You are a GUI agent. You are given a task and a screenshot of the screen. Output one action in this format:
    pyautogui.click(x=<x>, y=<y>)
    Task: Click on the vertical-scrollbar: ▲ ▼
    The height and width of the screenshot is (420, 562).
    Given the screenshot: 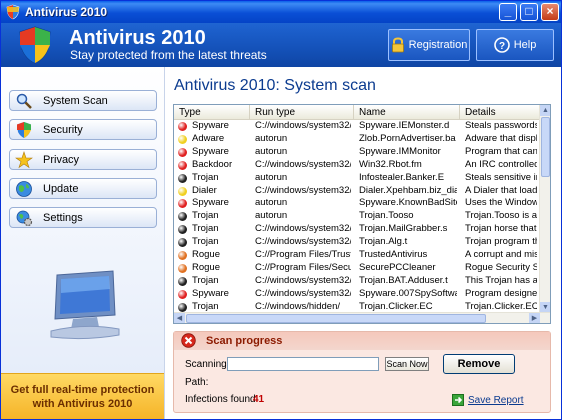 What is the action you would take?
    pyautogui.click(x=544, y=209)
    